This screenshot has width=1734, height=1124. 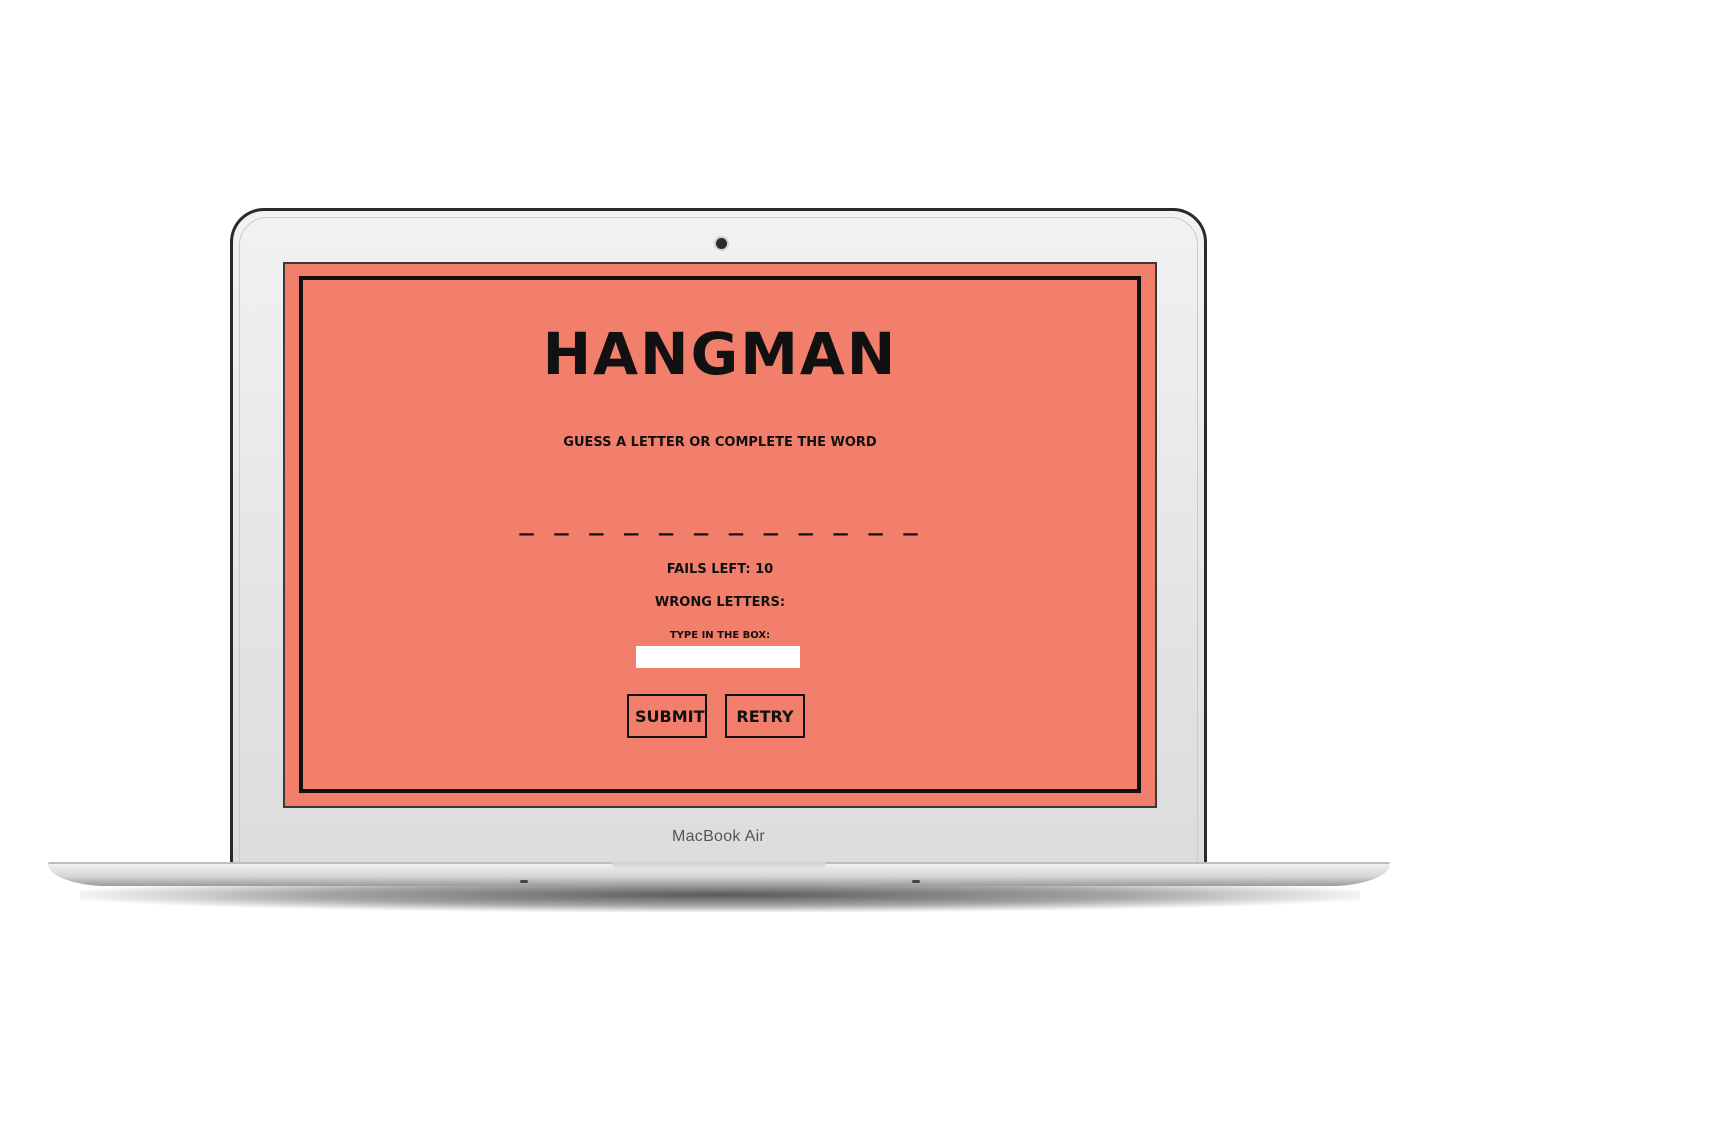 What do you see at coordinates (718, 836) in the screenshot?
I see `device-brand-label: MacBook Air` at bounding box center [718, 836].